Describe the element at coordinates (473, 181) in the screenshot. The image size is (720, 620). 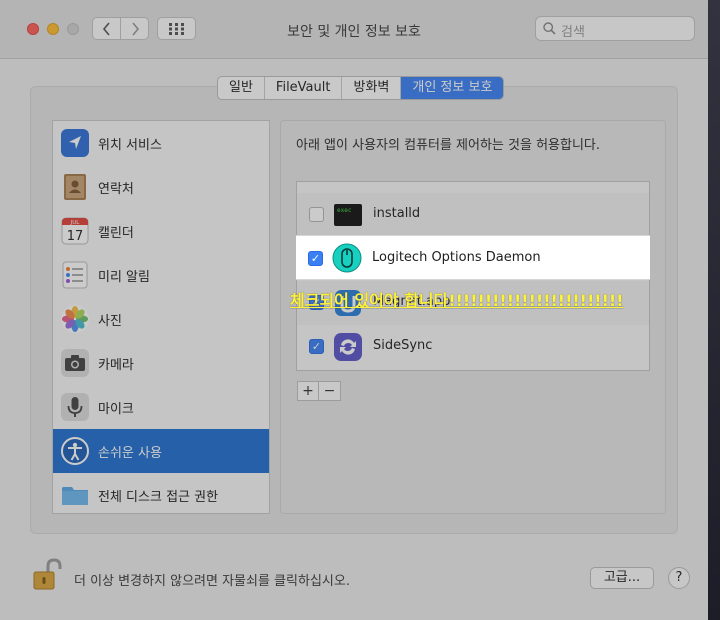
I see `list-item-partial` at that location.